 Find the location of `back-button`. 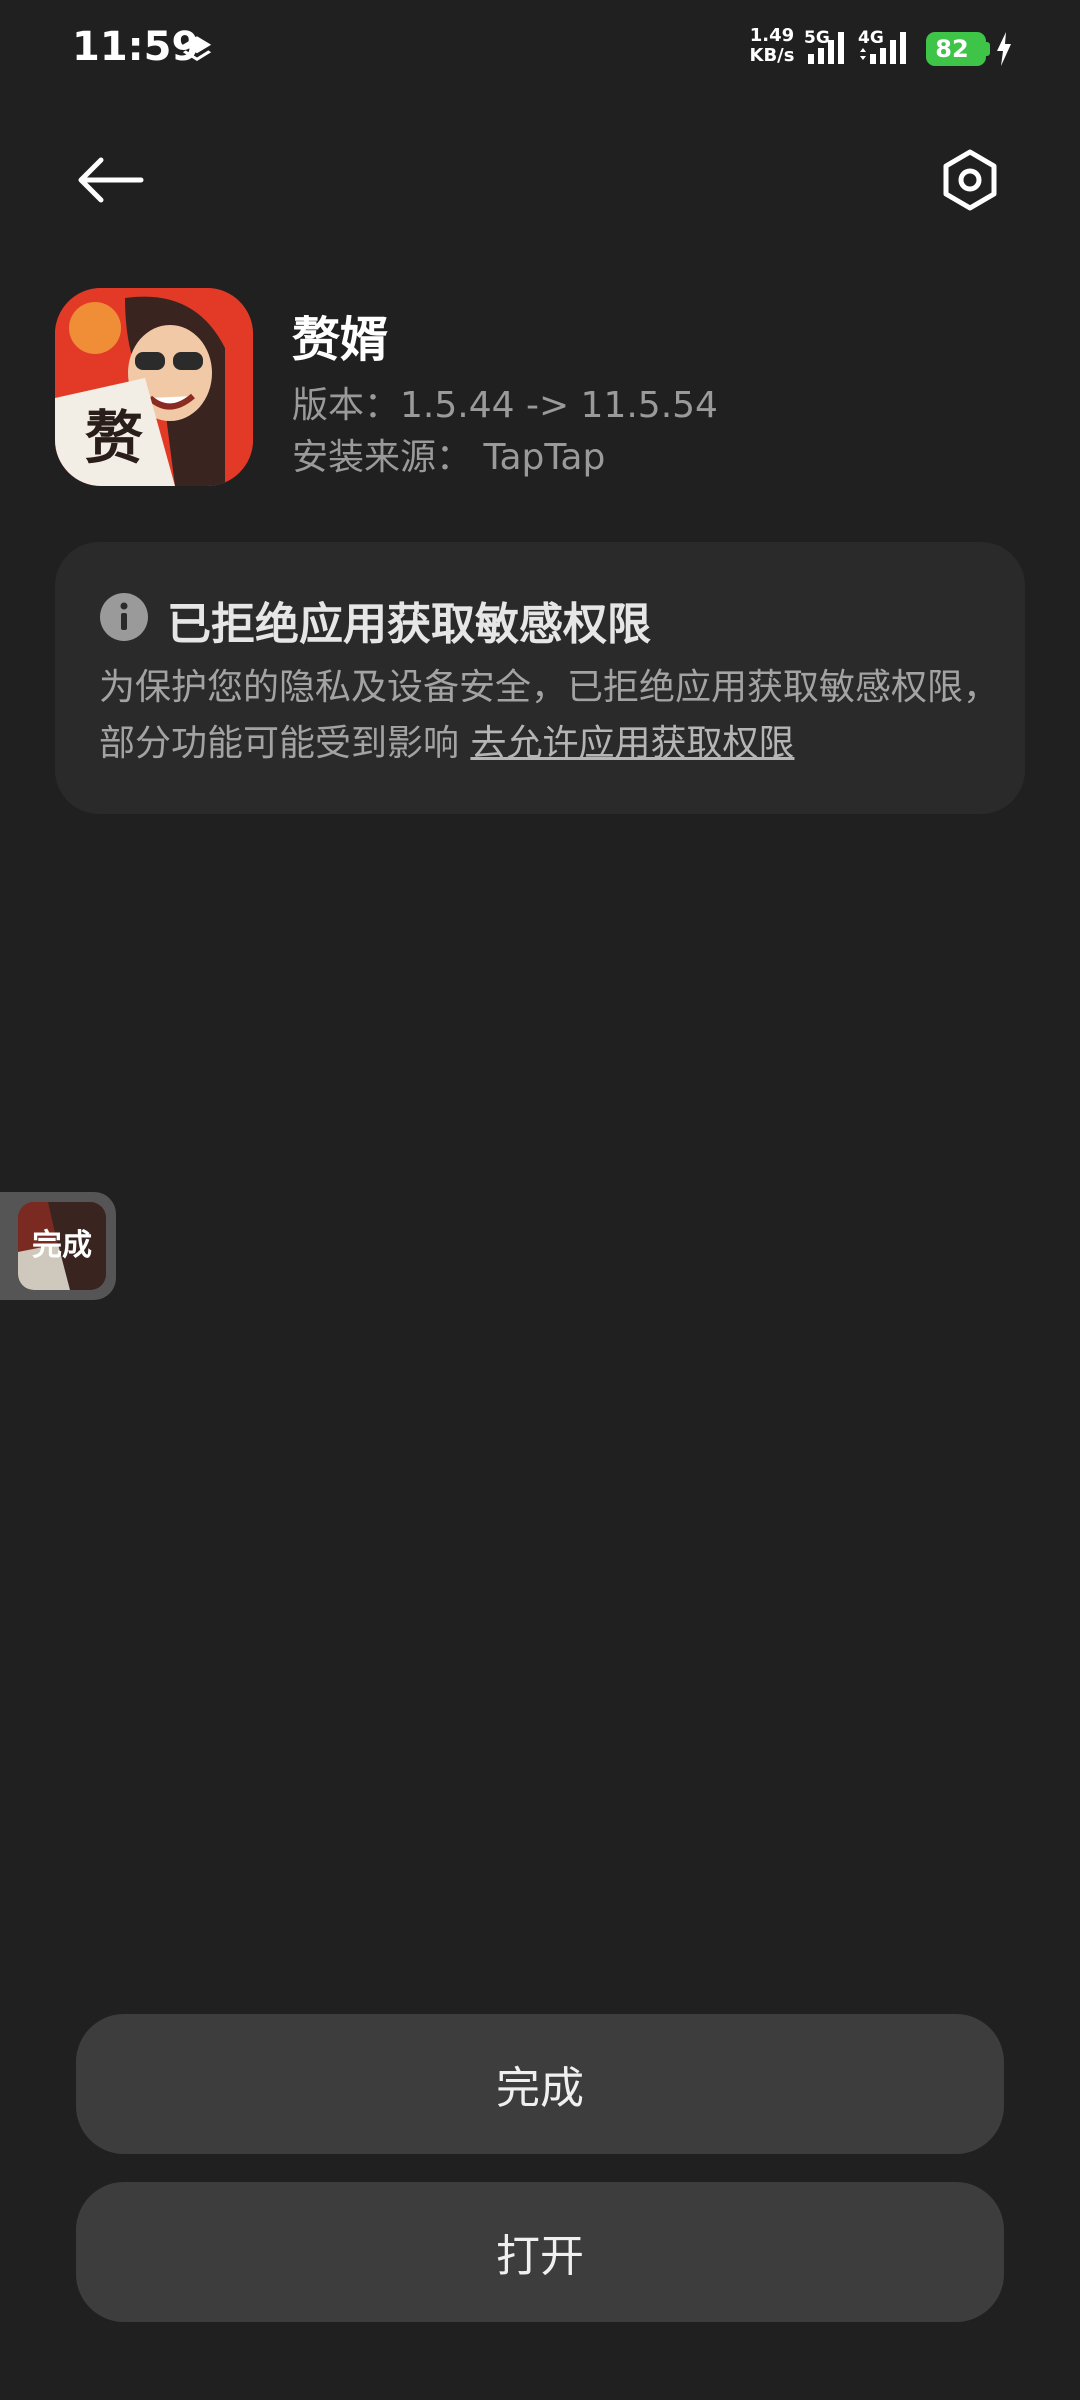

back-button is located at coordinates (110, 180).